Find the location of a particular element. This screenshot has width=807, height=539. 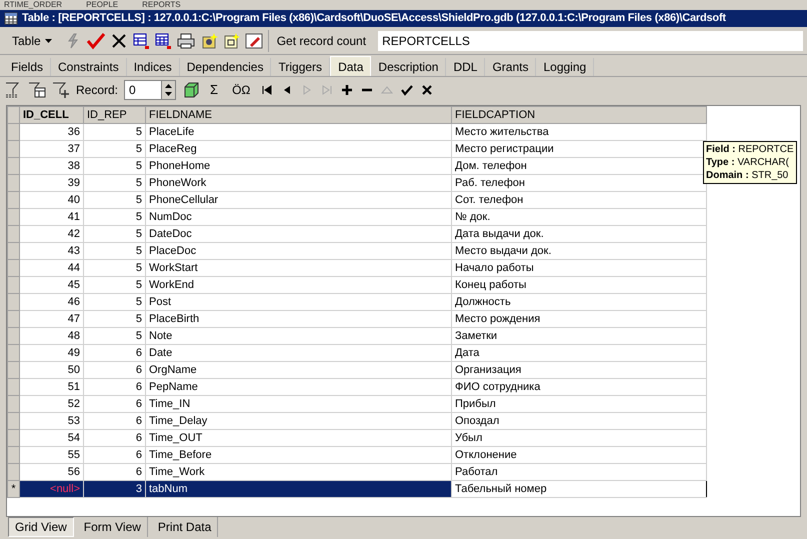

table-cell: PlaceReg is located at coordinates (299, 149).